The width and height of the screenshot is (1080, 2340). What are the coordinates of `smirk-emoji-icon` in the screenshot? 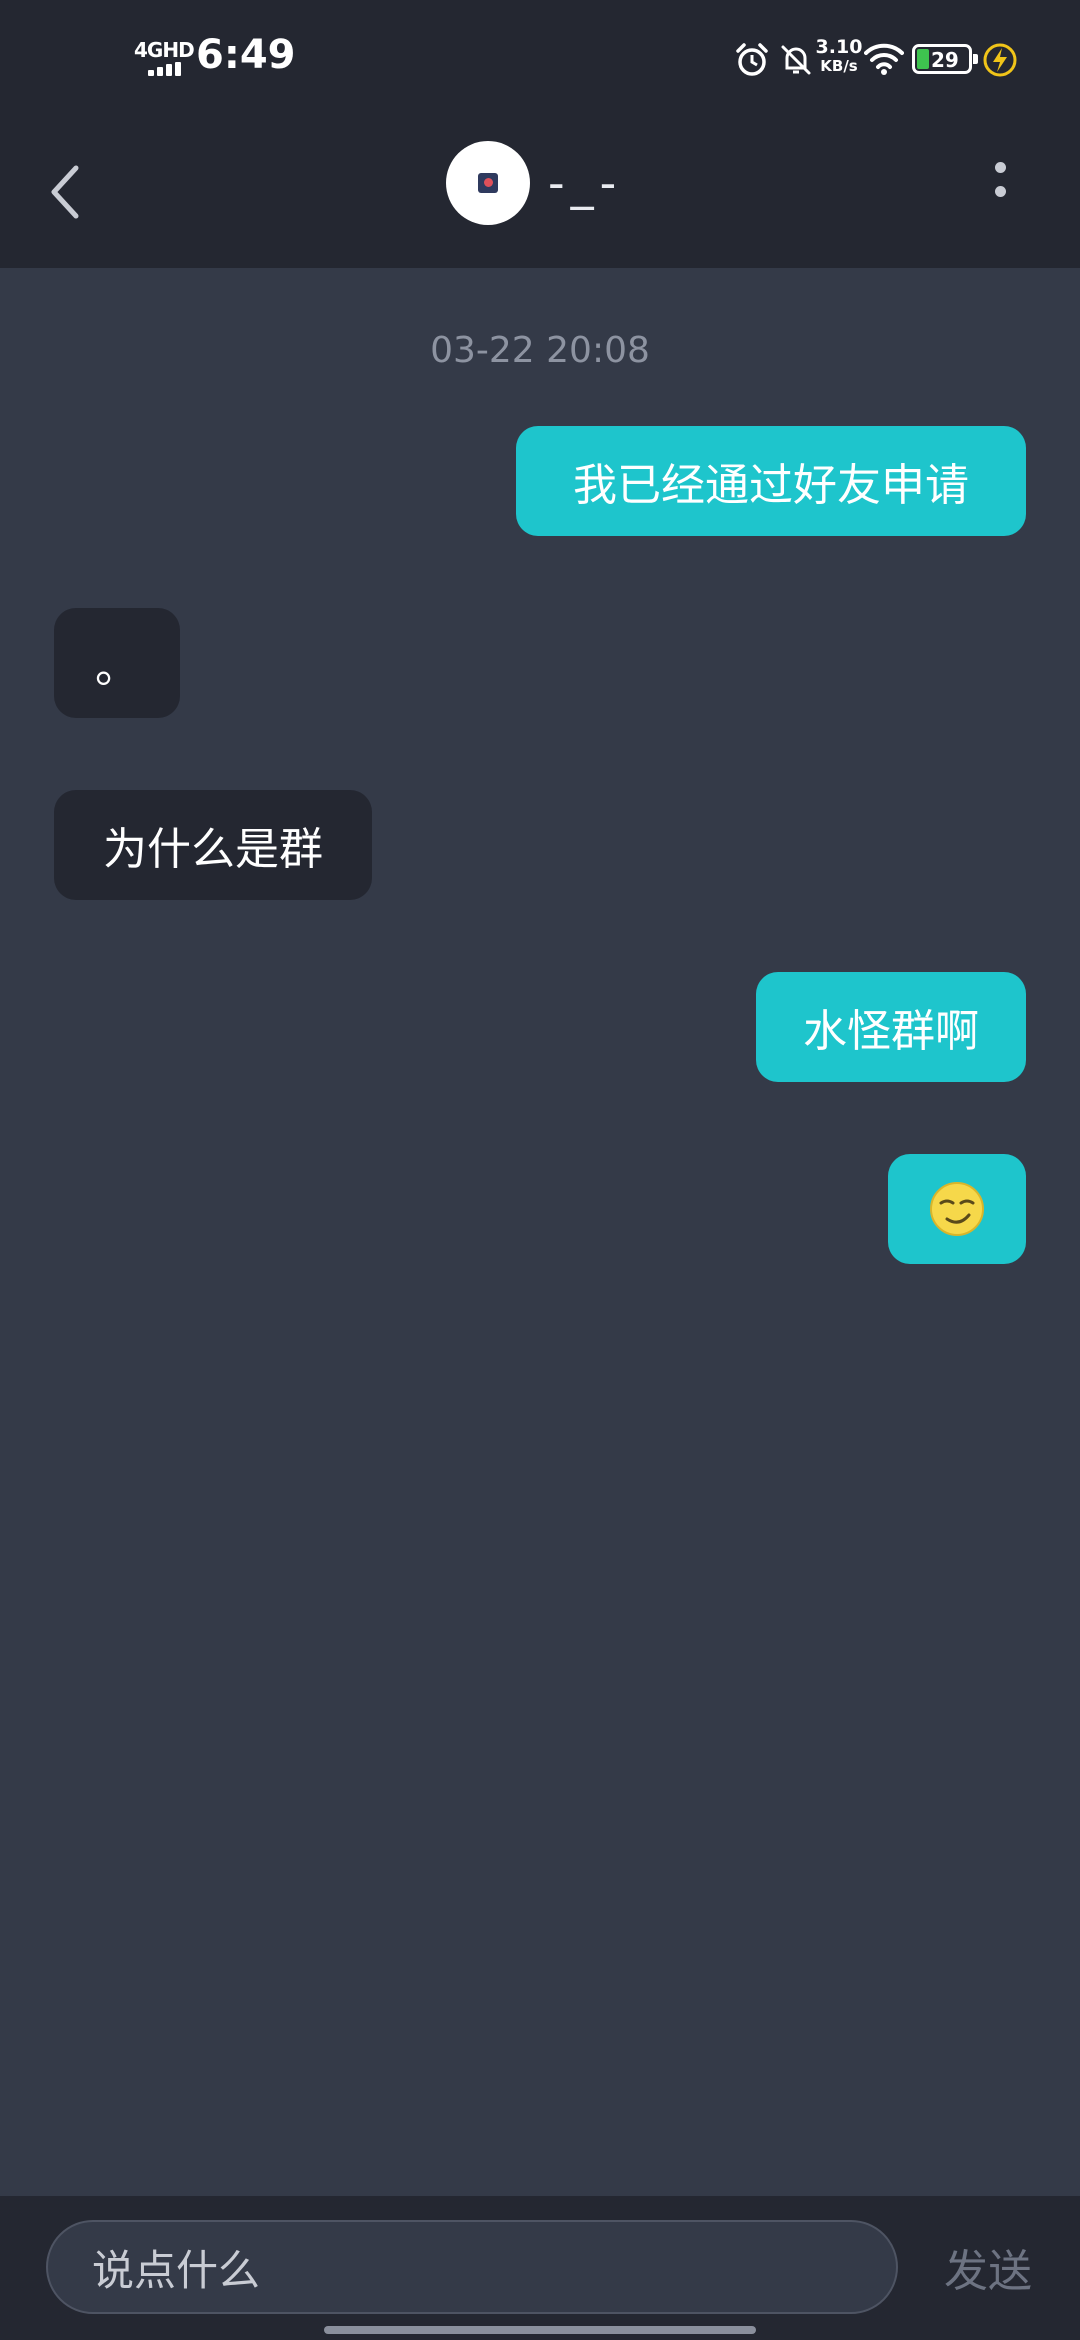 It's located at (957, 1209).